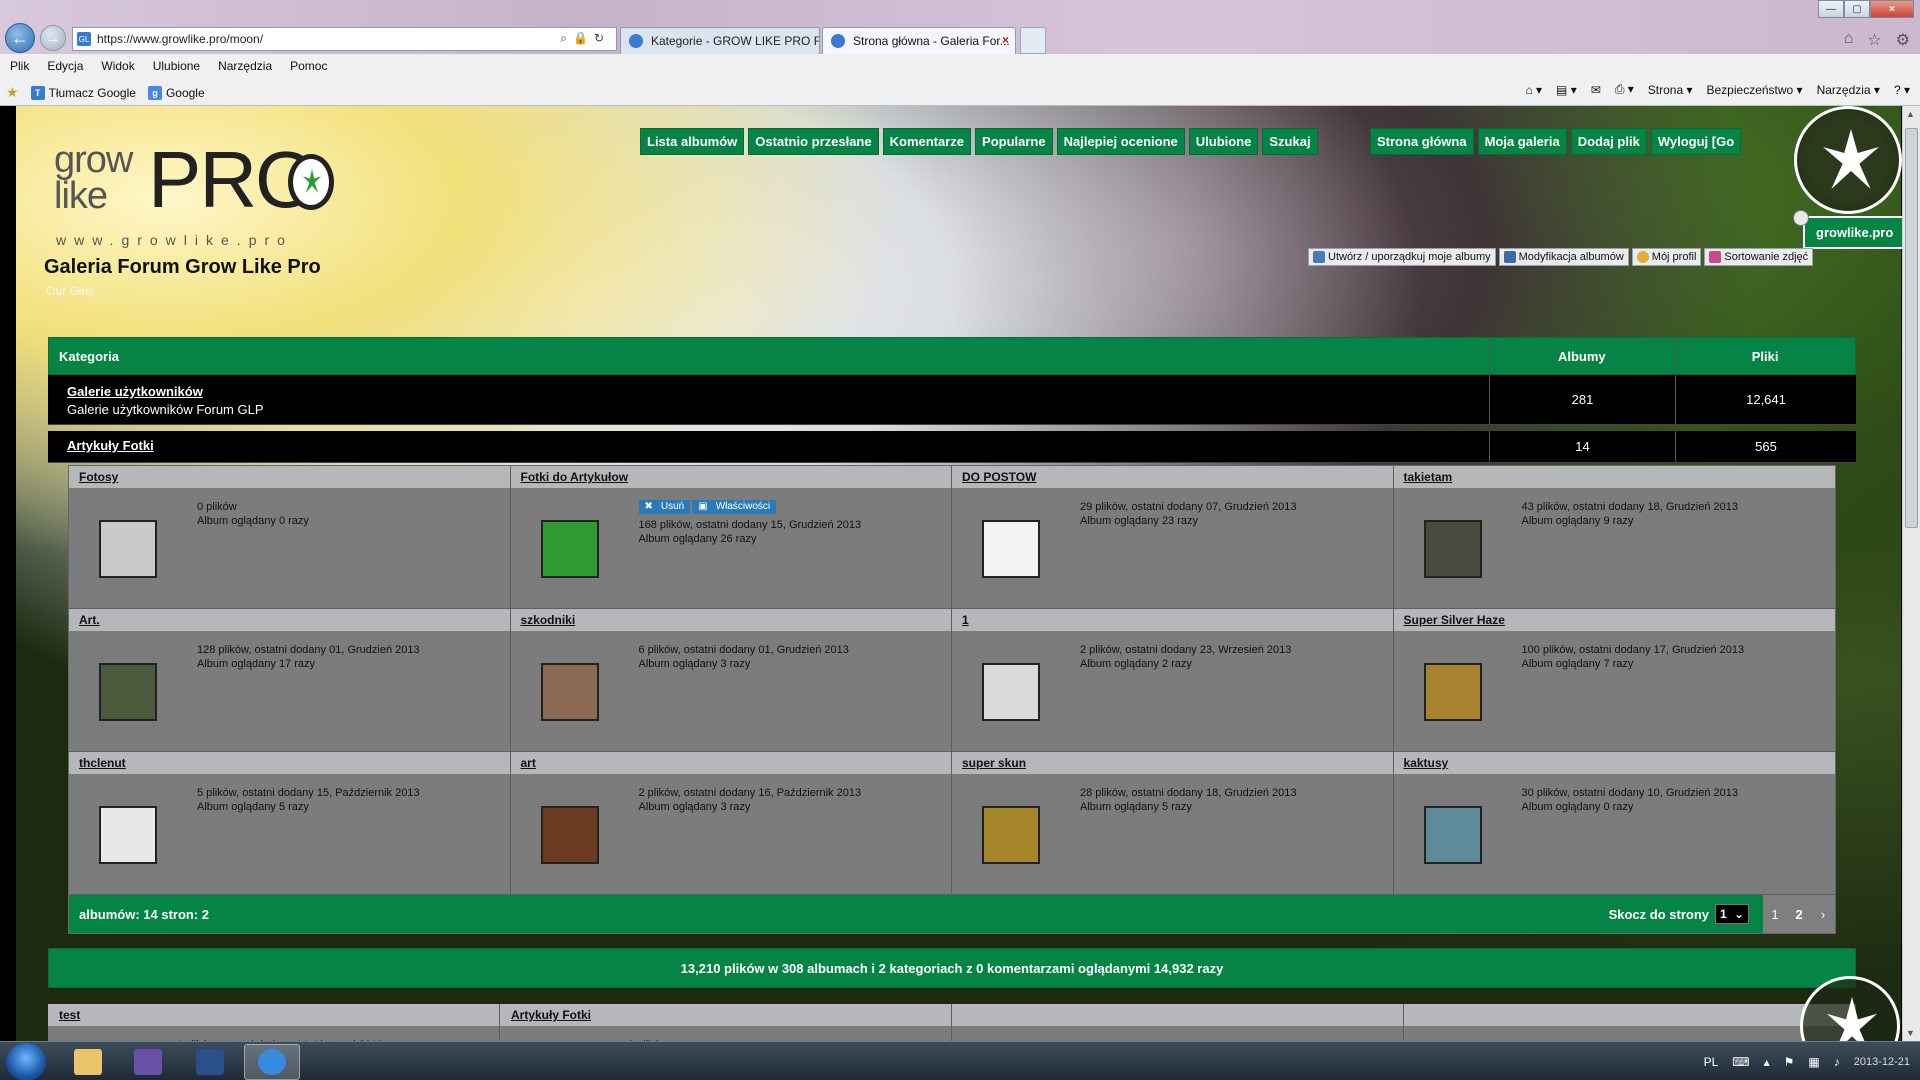 The height and width of the screenshot is (1080, 1920). I want to click on menu-plik: Plik, so click(19, 66).